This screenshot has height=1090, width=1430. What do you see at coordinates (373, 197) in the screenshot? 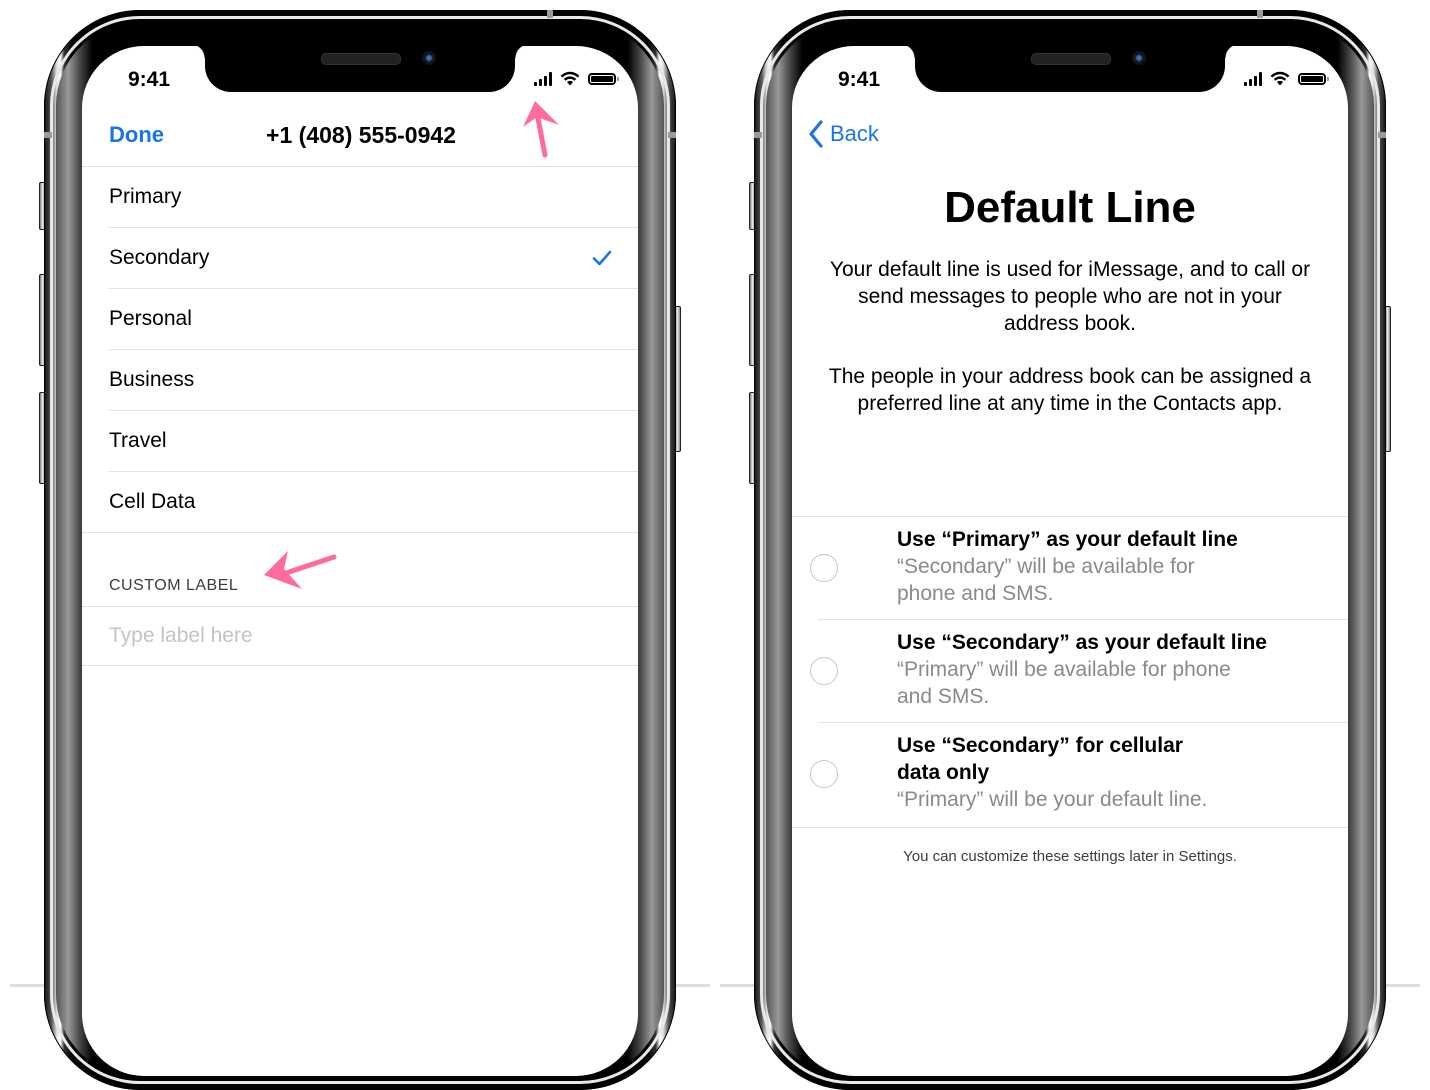
I see `label-row-primary: Primary` at bounding box center [373, 197].